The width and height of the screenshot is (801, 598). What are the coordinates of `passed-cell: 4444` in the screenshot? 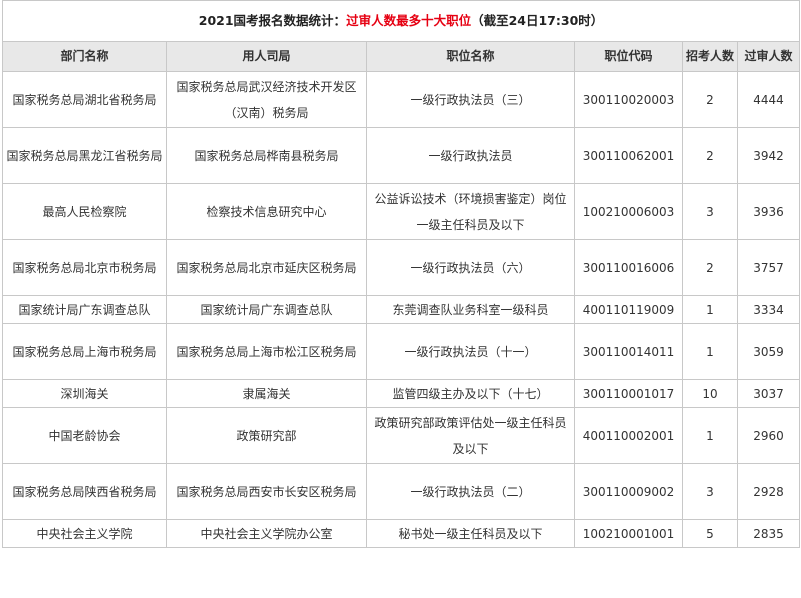 It's located at (768, 99).